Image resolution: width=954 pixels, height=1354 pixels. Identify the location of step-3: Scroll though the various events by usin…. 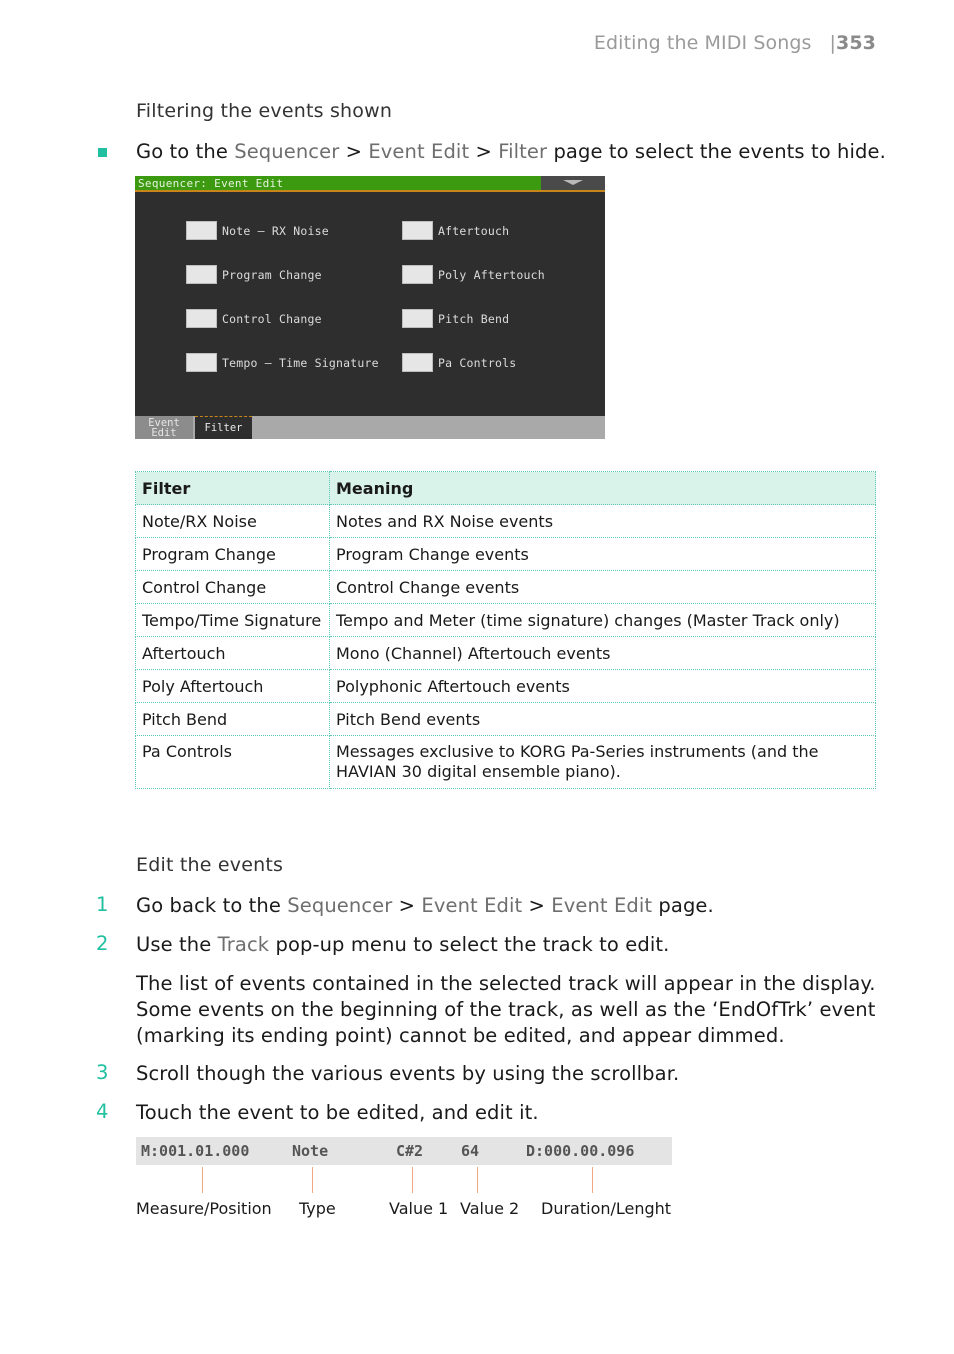
(408, 1073).